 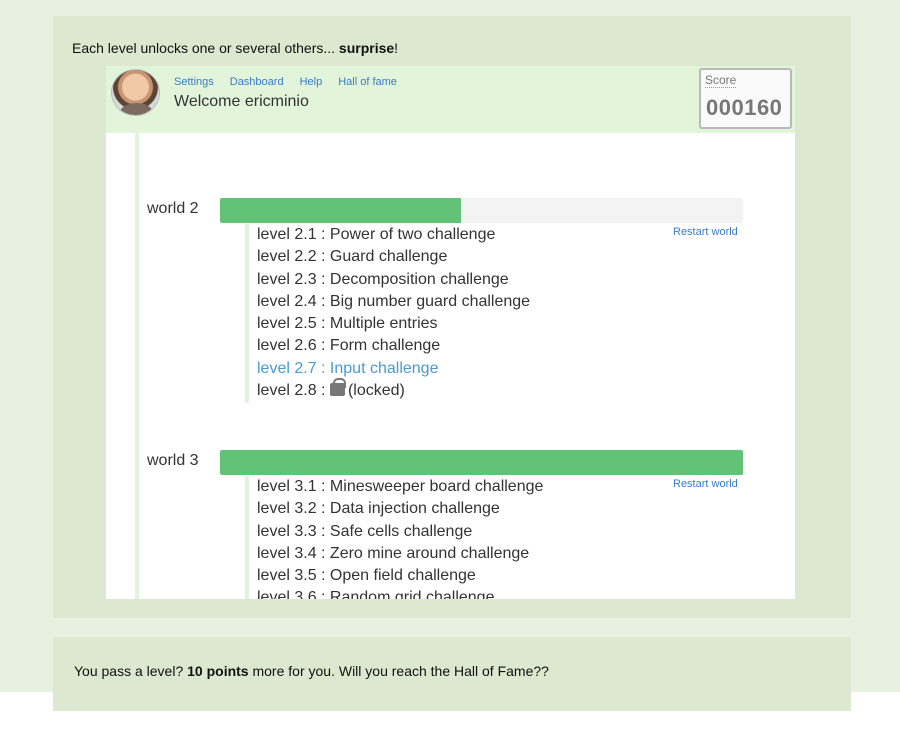 I want to click on footer-emphasis: 10 points, so click(x=218, y=671).